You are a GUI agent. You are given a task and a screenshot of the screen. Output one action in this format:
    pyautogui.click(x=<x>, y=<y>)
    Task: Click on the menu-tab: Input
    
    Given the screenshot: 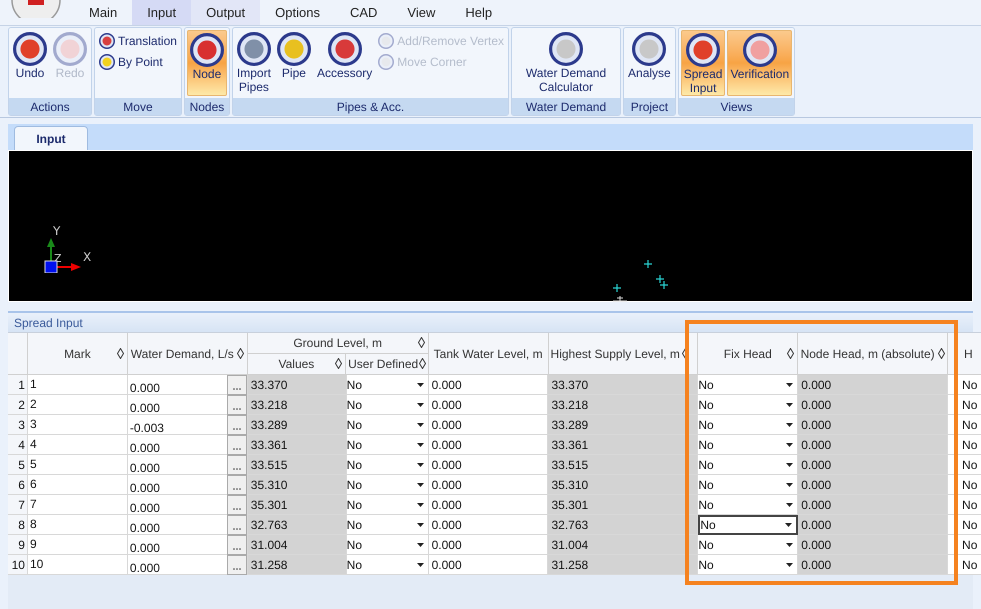 What is the action you would take?
    pyautogui.click(x=162, y=12)
    